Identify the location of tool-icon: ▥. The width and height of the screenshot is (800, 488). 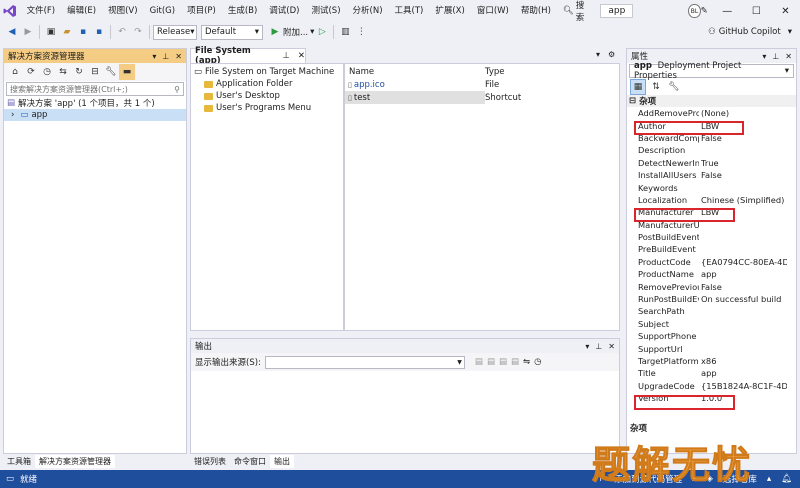
(345, 32).